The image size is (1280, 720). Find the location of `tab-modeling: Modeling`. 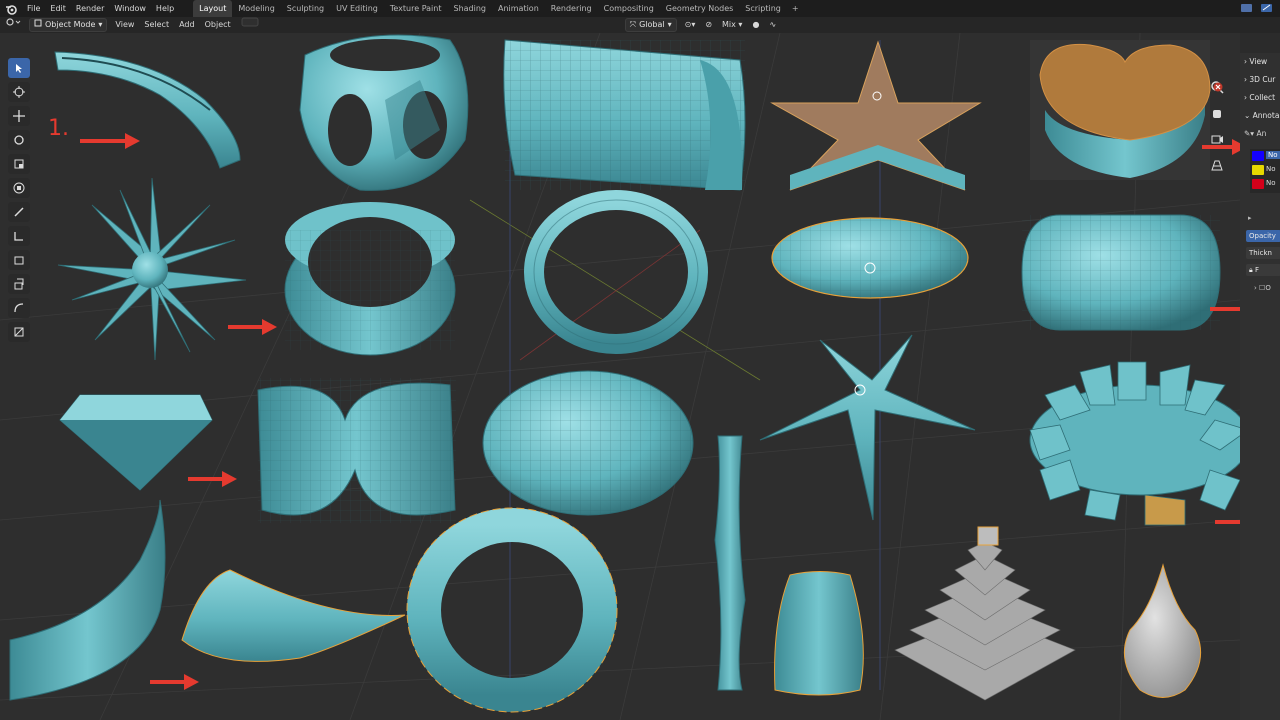

tab-modeling: Modeling is located at coordinates (256, 8).